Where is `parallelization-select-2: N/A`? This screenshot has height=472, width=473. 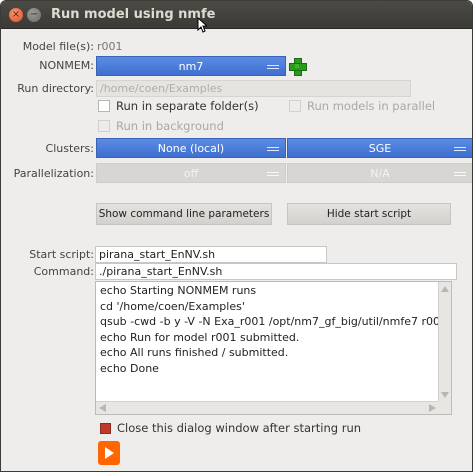
parallelization-select-2: N/A is located at coordinates (379, 173).